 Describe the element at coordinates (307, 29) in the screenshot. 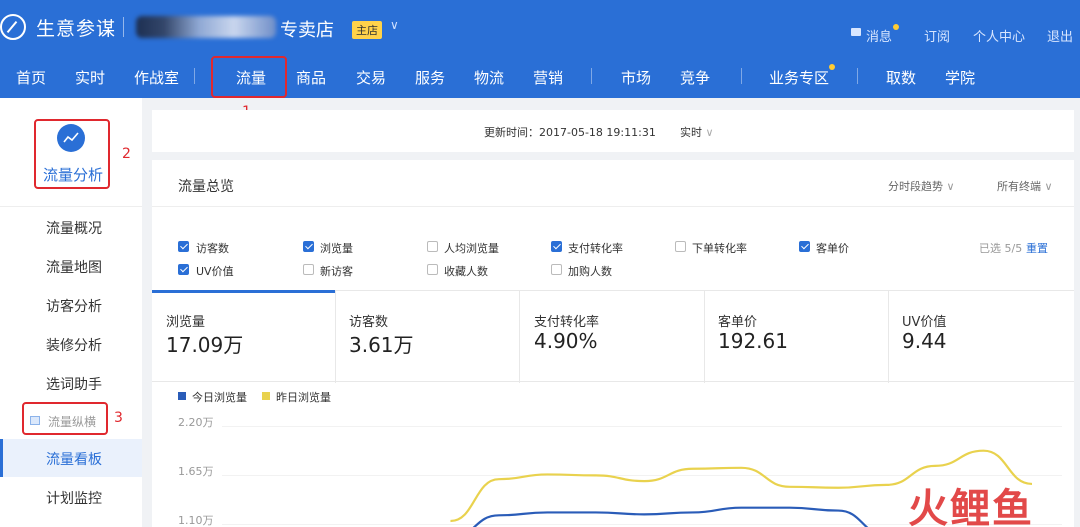

I see `shop-name: 专卖店` at that location.